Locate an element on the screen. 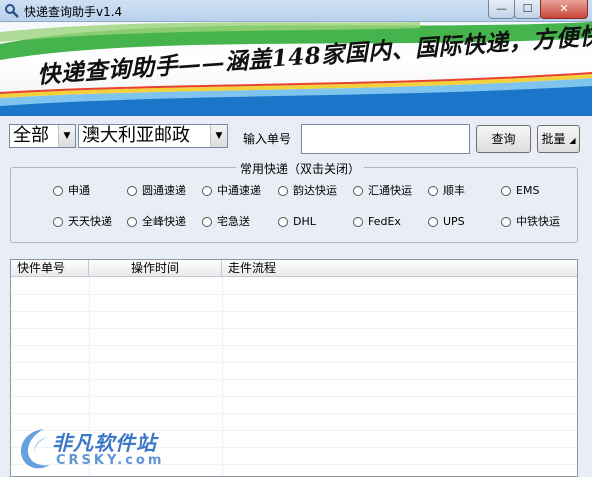 Image resolution: width=592 pixels, height=477 pixels. query-button: 查询 is located at coordinates (503, 139).